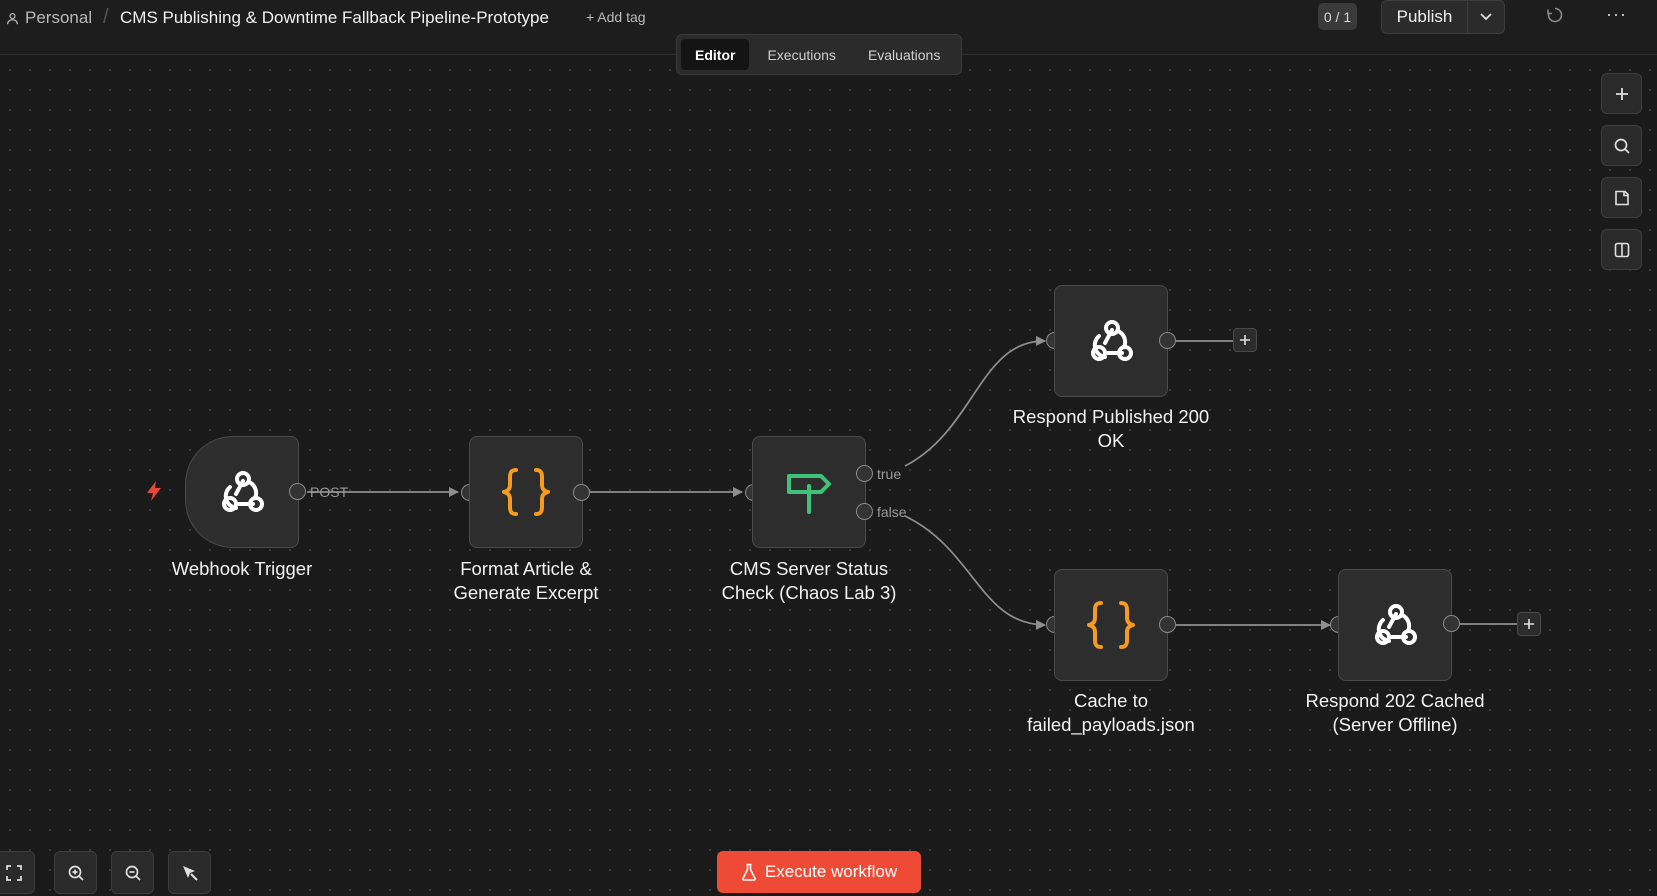  Describe the element at coordinates (105, 872) in the screenshot. I see `canvas-zoom-toolbar` at that location.